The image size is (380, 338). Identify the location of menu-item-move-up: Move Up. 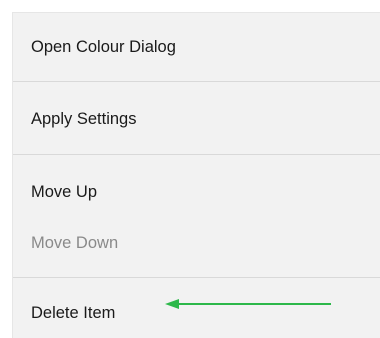
(196, 192).